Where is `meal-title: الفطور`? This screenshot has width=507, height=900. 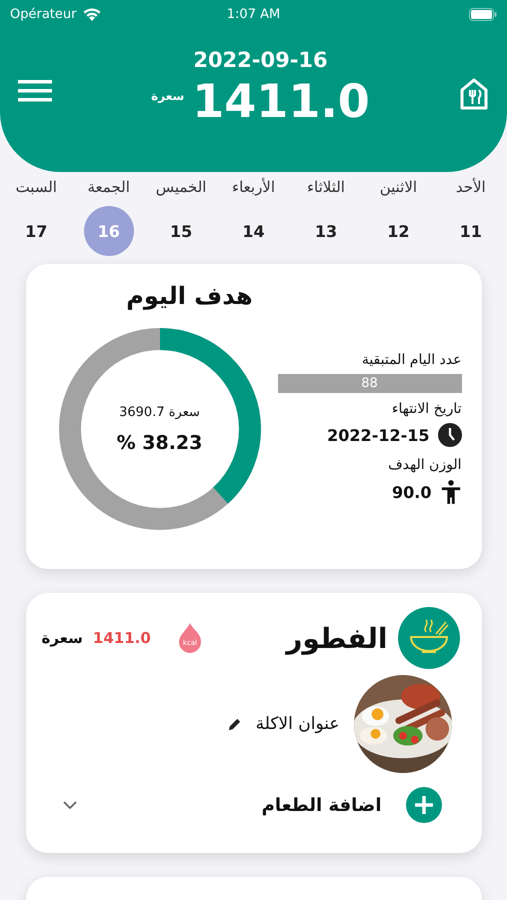
meal-title: الفطور is located at coordinates (337, 638).